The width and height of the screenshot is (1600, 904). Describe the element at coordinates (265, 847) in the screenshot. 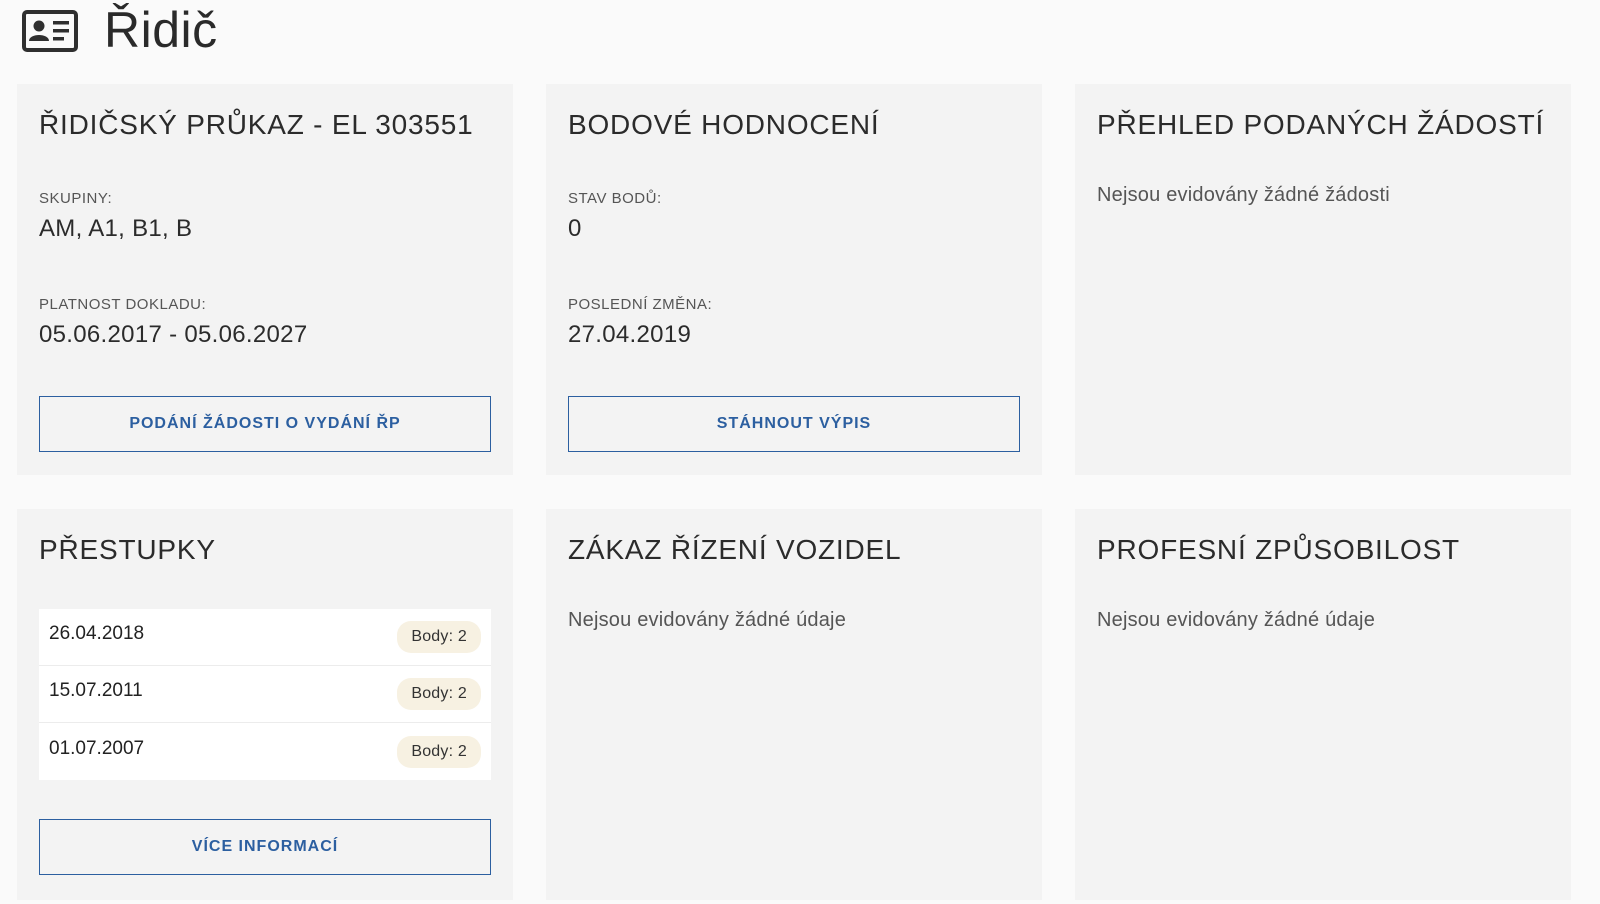

I see `more-info-button: VÍCE INFORMACÍ` at that location.